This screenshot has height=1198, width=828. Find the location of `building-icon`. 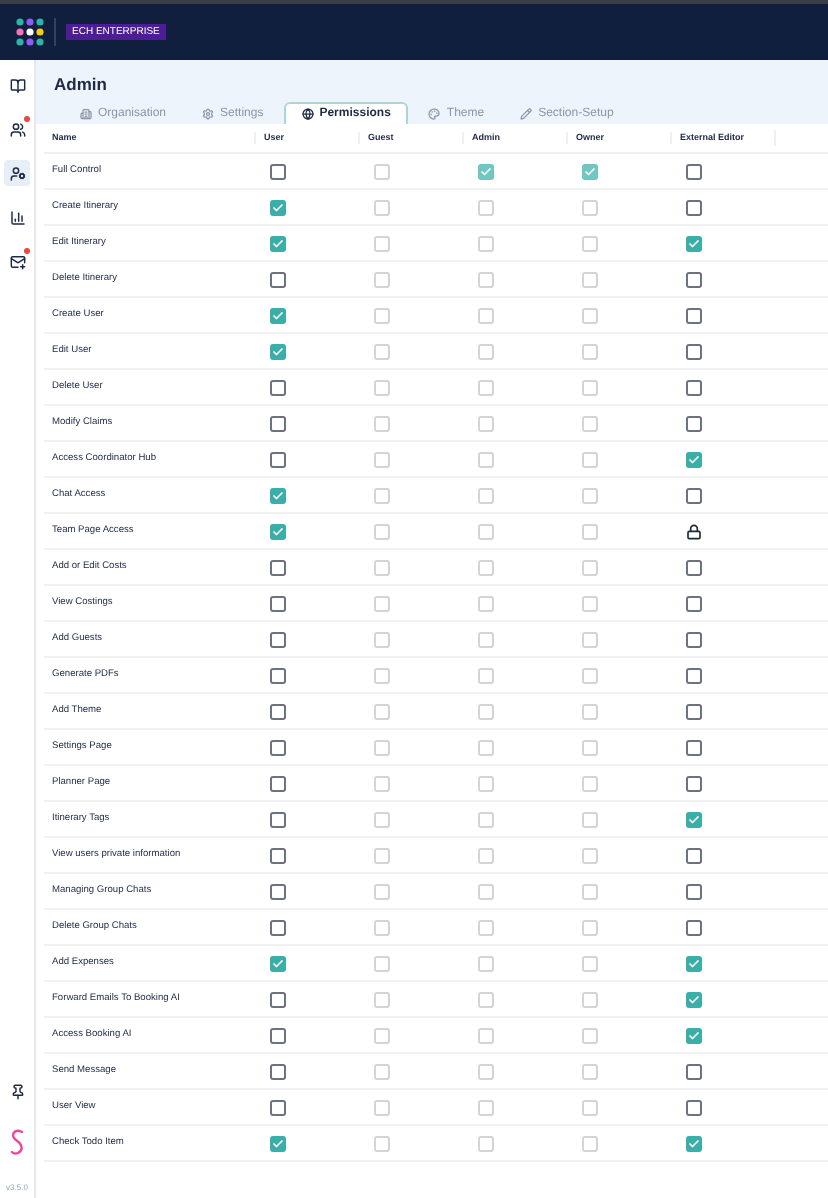

building-icon is located at coordinates (86, 113).